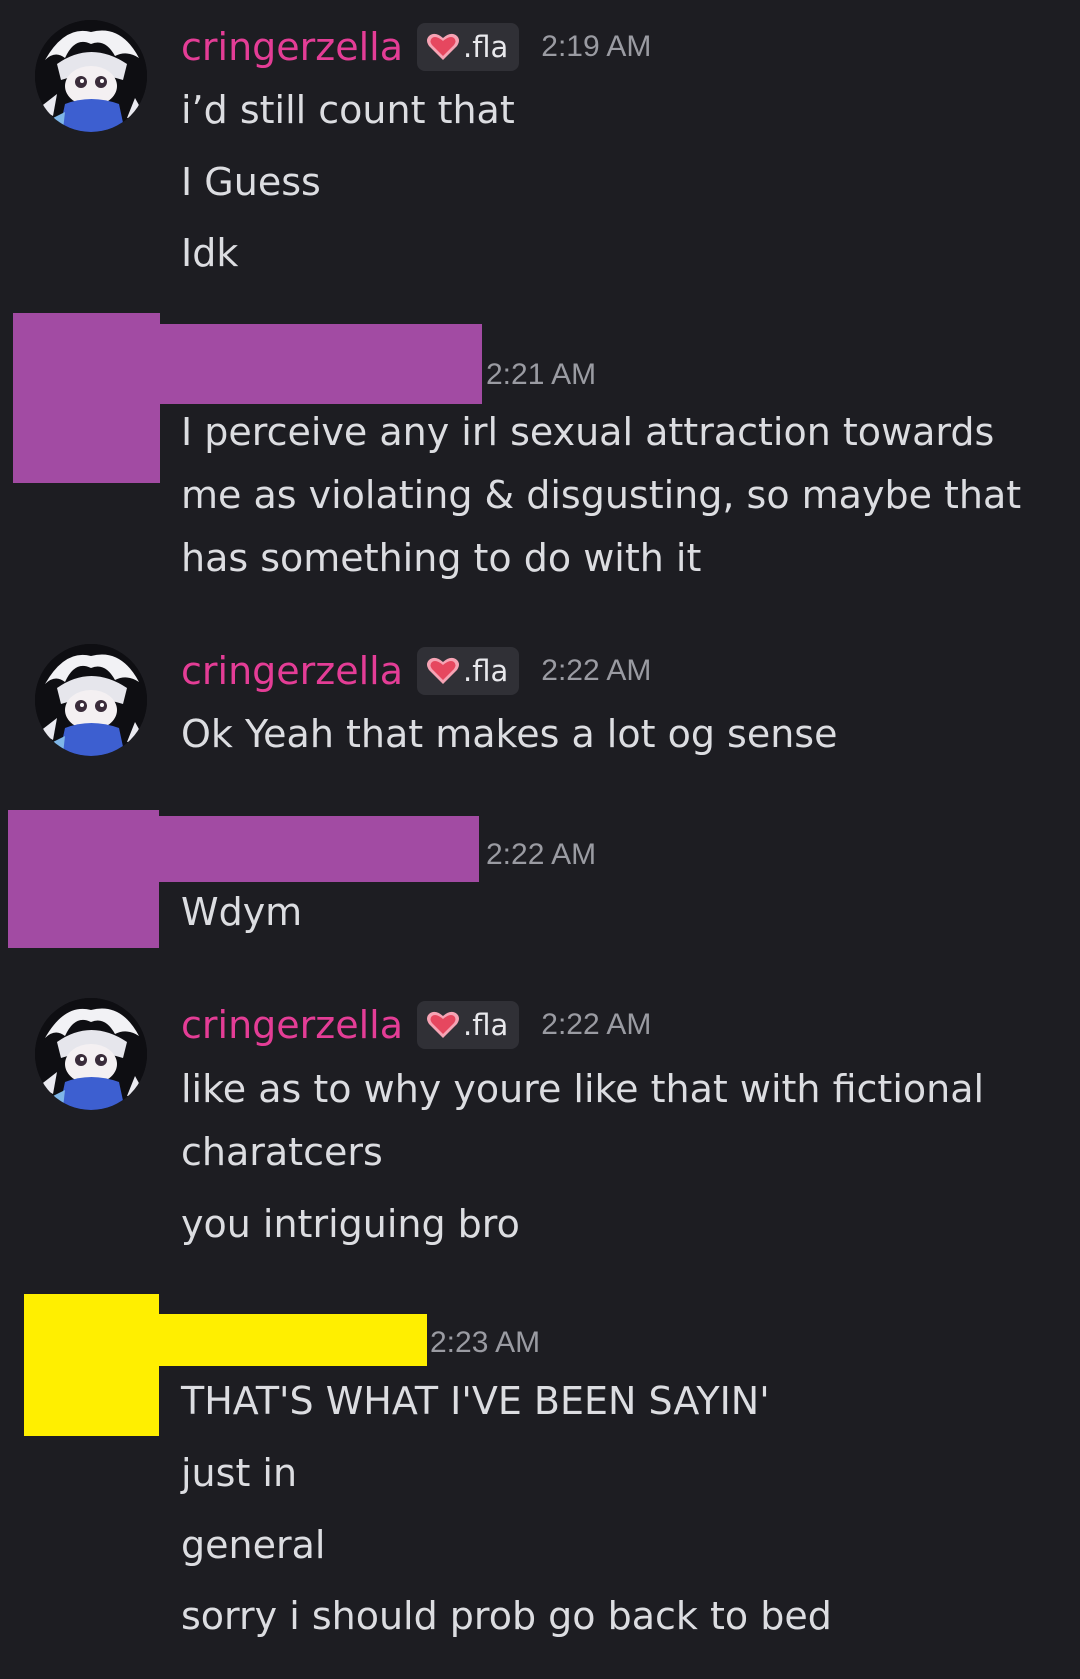  What do you see at coordinates (253, 1545) in the screenshot?
I see `message-line: general` at bounding box center [253, 1545].